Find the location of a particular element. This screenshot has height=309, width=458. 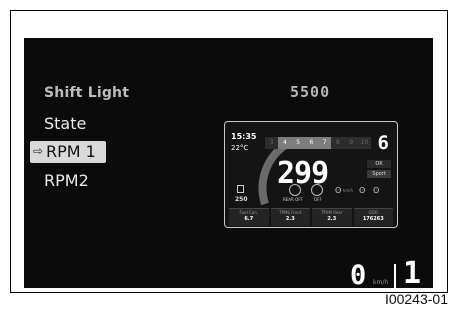

info-cell: ODO 176263 is located at coordinates (373, 217).